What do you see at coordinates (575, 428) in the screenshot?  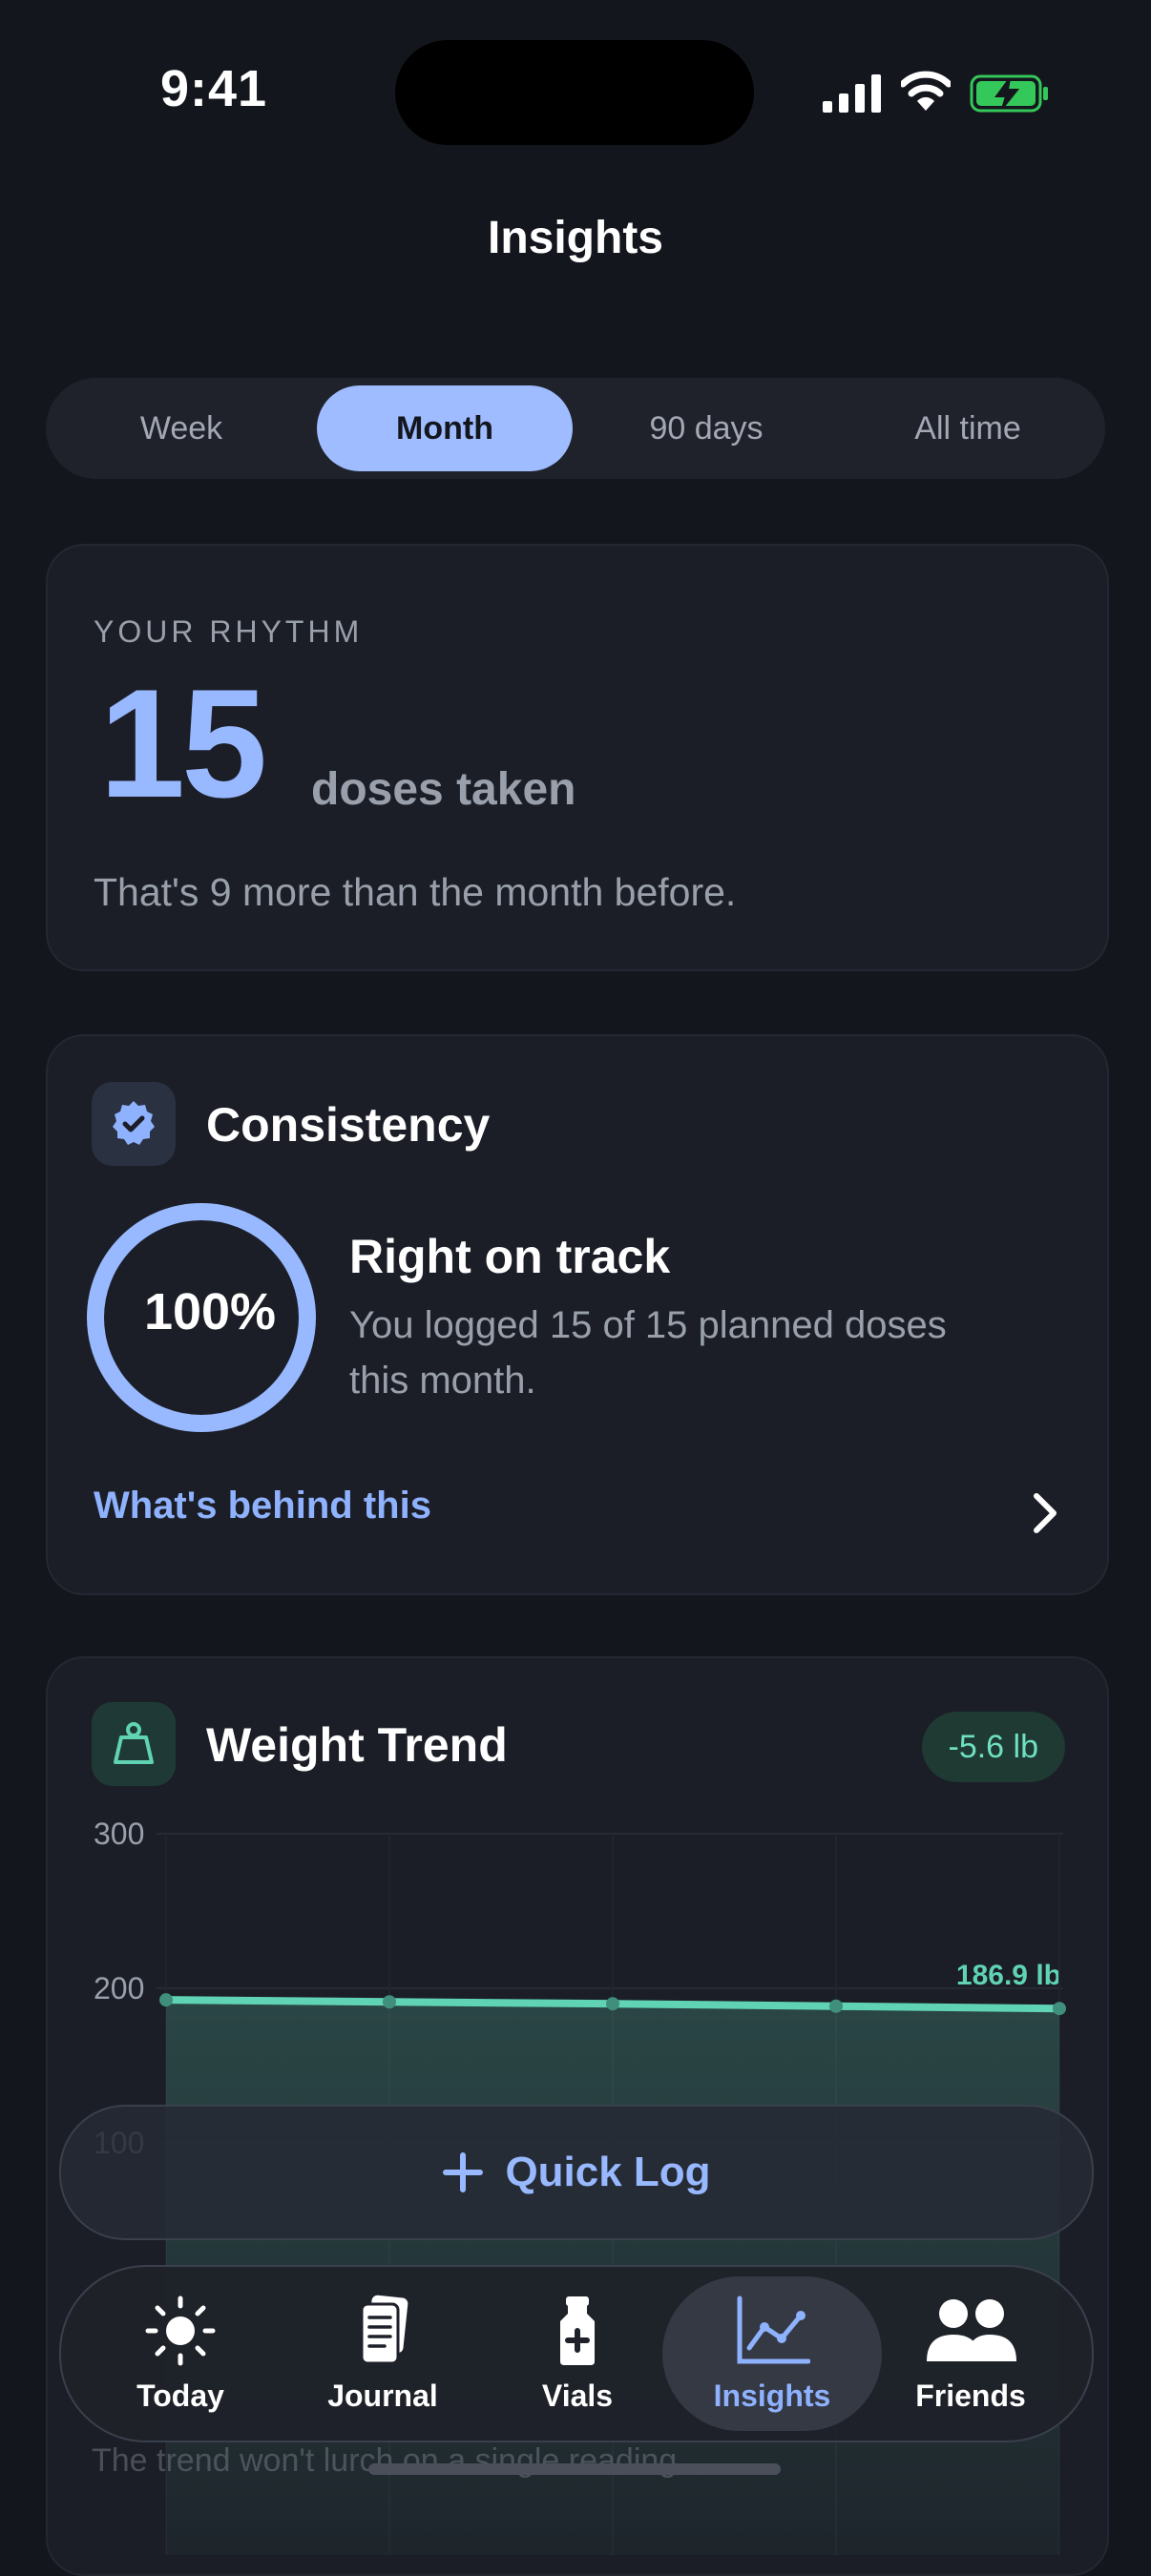 I see `range-selector: Week Month 90 days All time` at bounding box center [575, 428].